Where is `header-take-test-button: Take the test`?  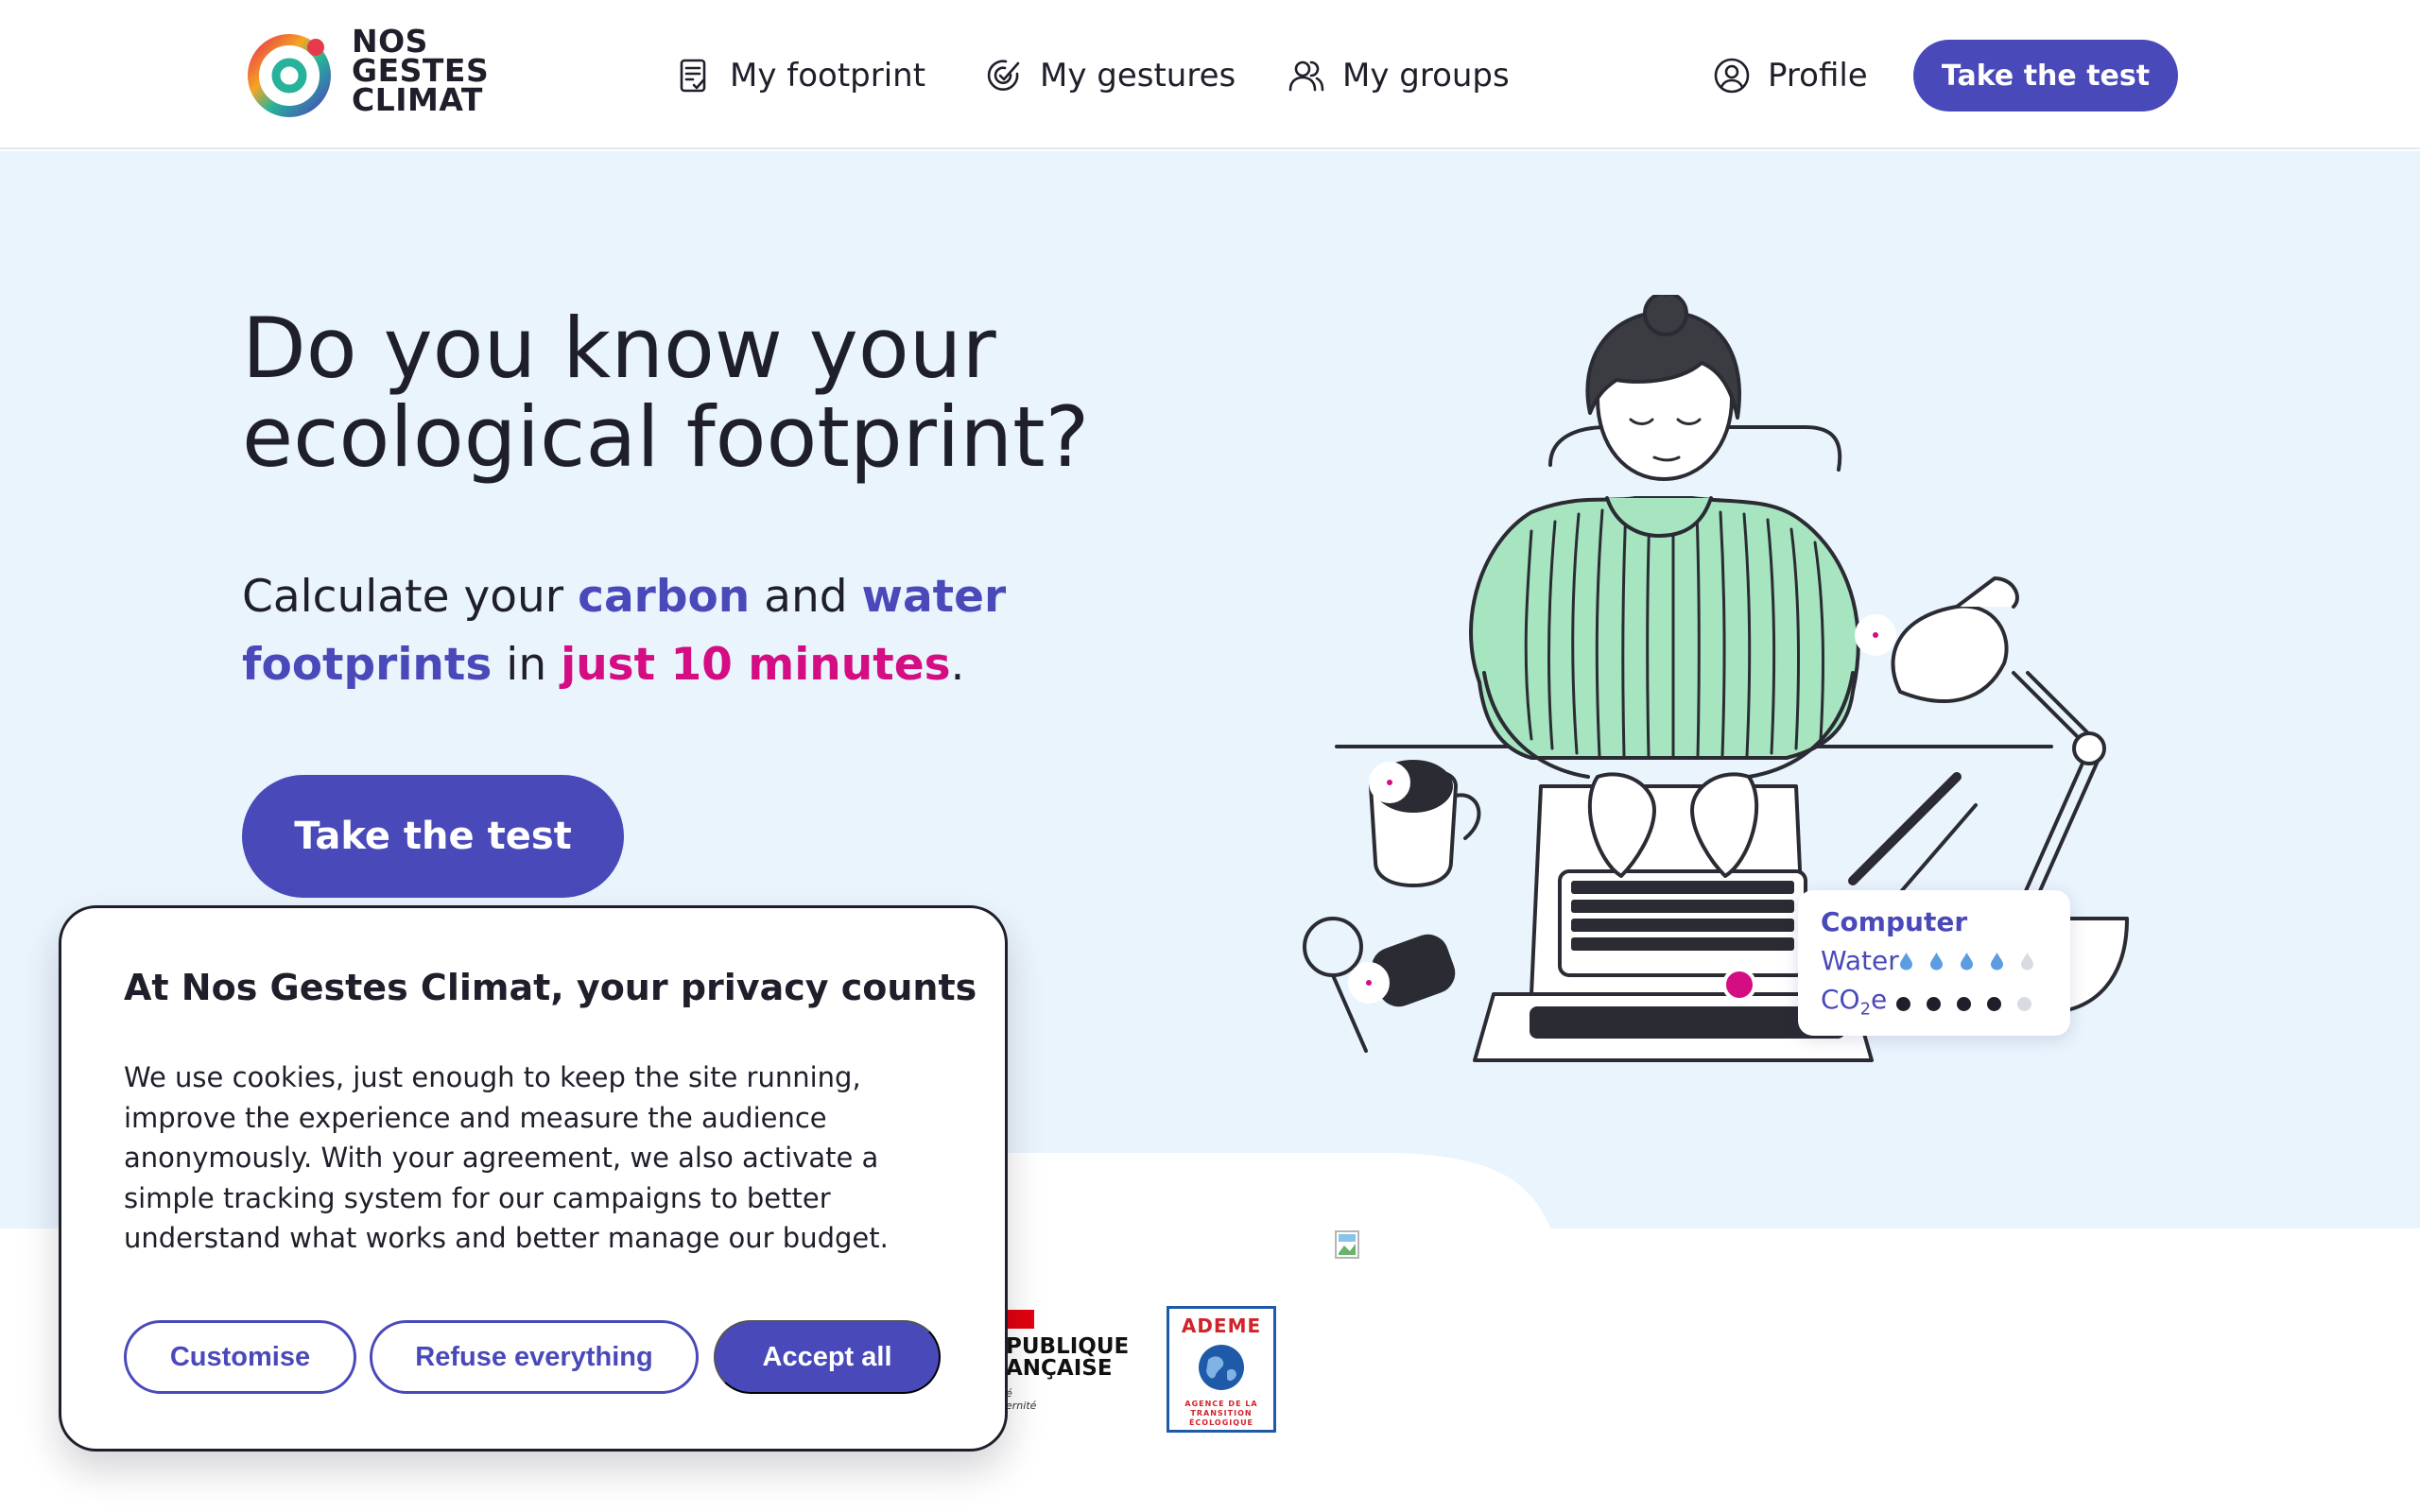 header-take-test-button: Take the test is located at coordinates (2045, 76).